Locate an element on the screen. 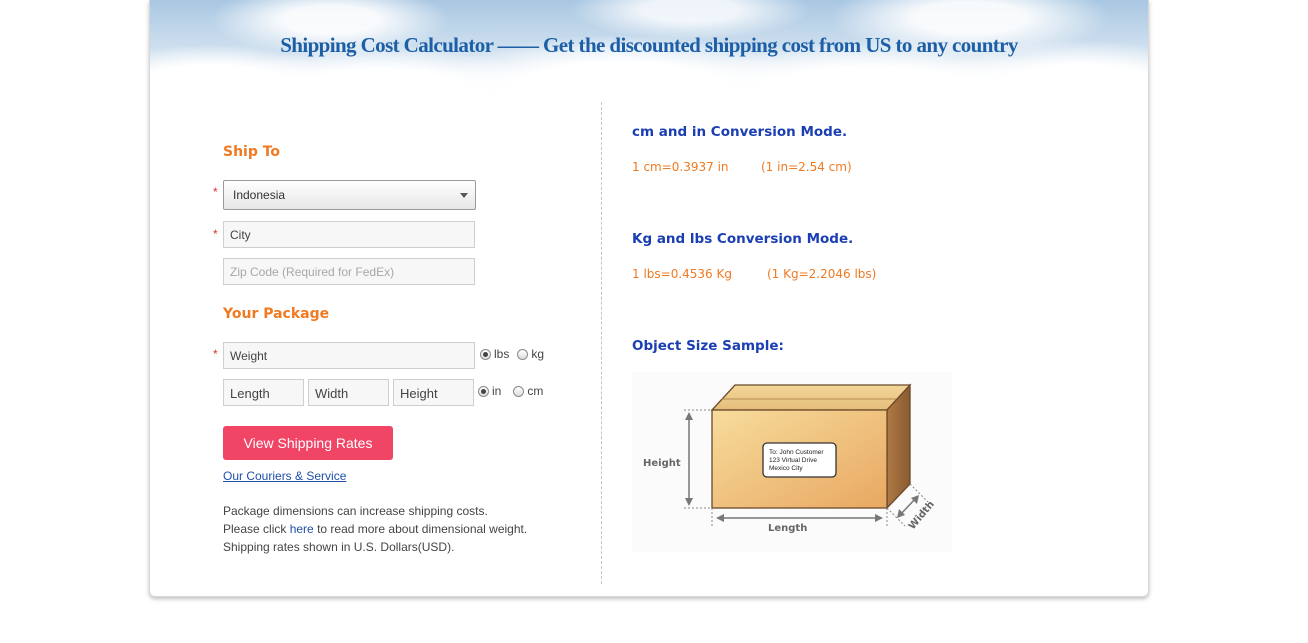  lbs-radio is located at coordinates (485, 354).